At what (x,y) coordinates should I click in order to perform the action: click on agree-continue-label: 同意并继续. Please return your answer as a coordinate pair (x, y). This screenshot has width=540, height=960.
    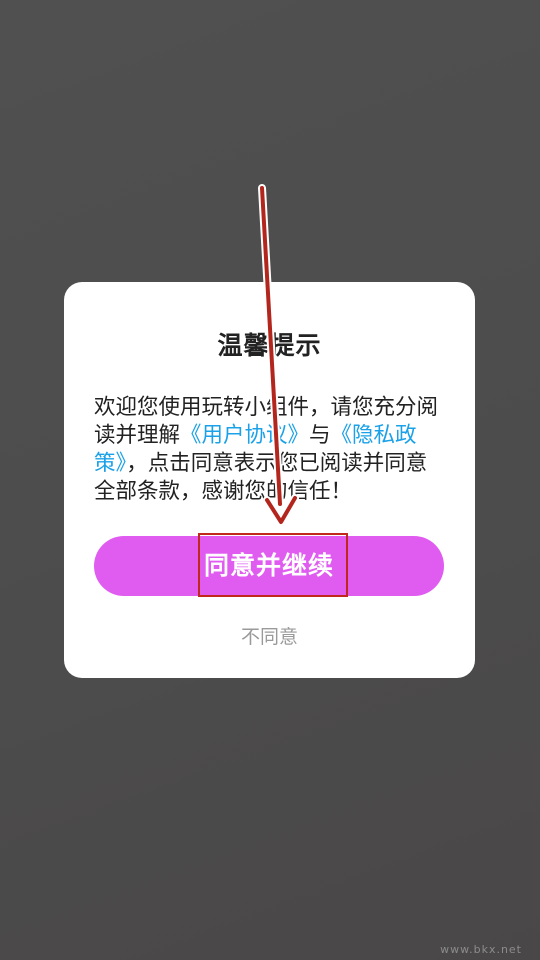
    Looking at the image, I should click on (268, 566).